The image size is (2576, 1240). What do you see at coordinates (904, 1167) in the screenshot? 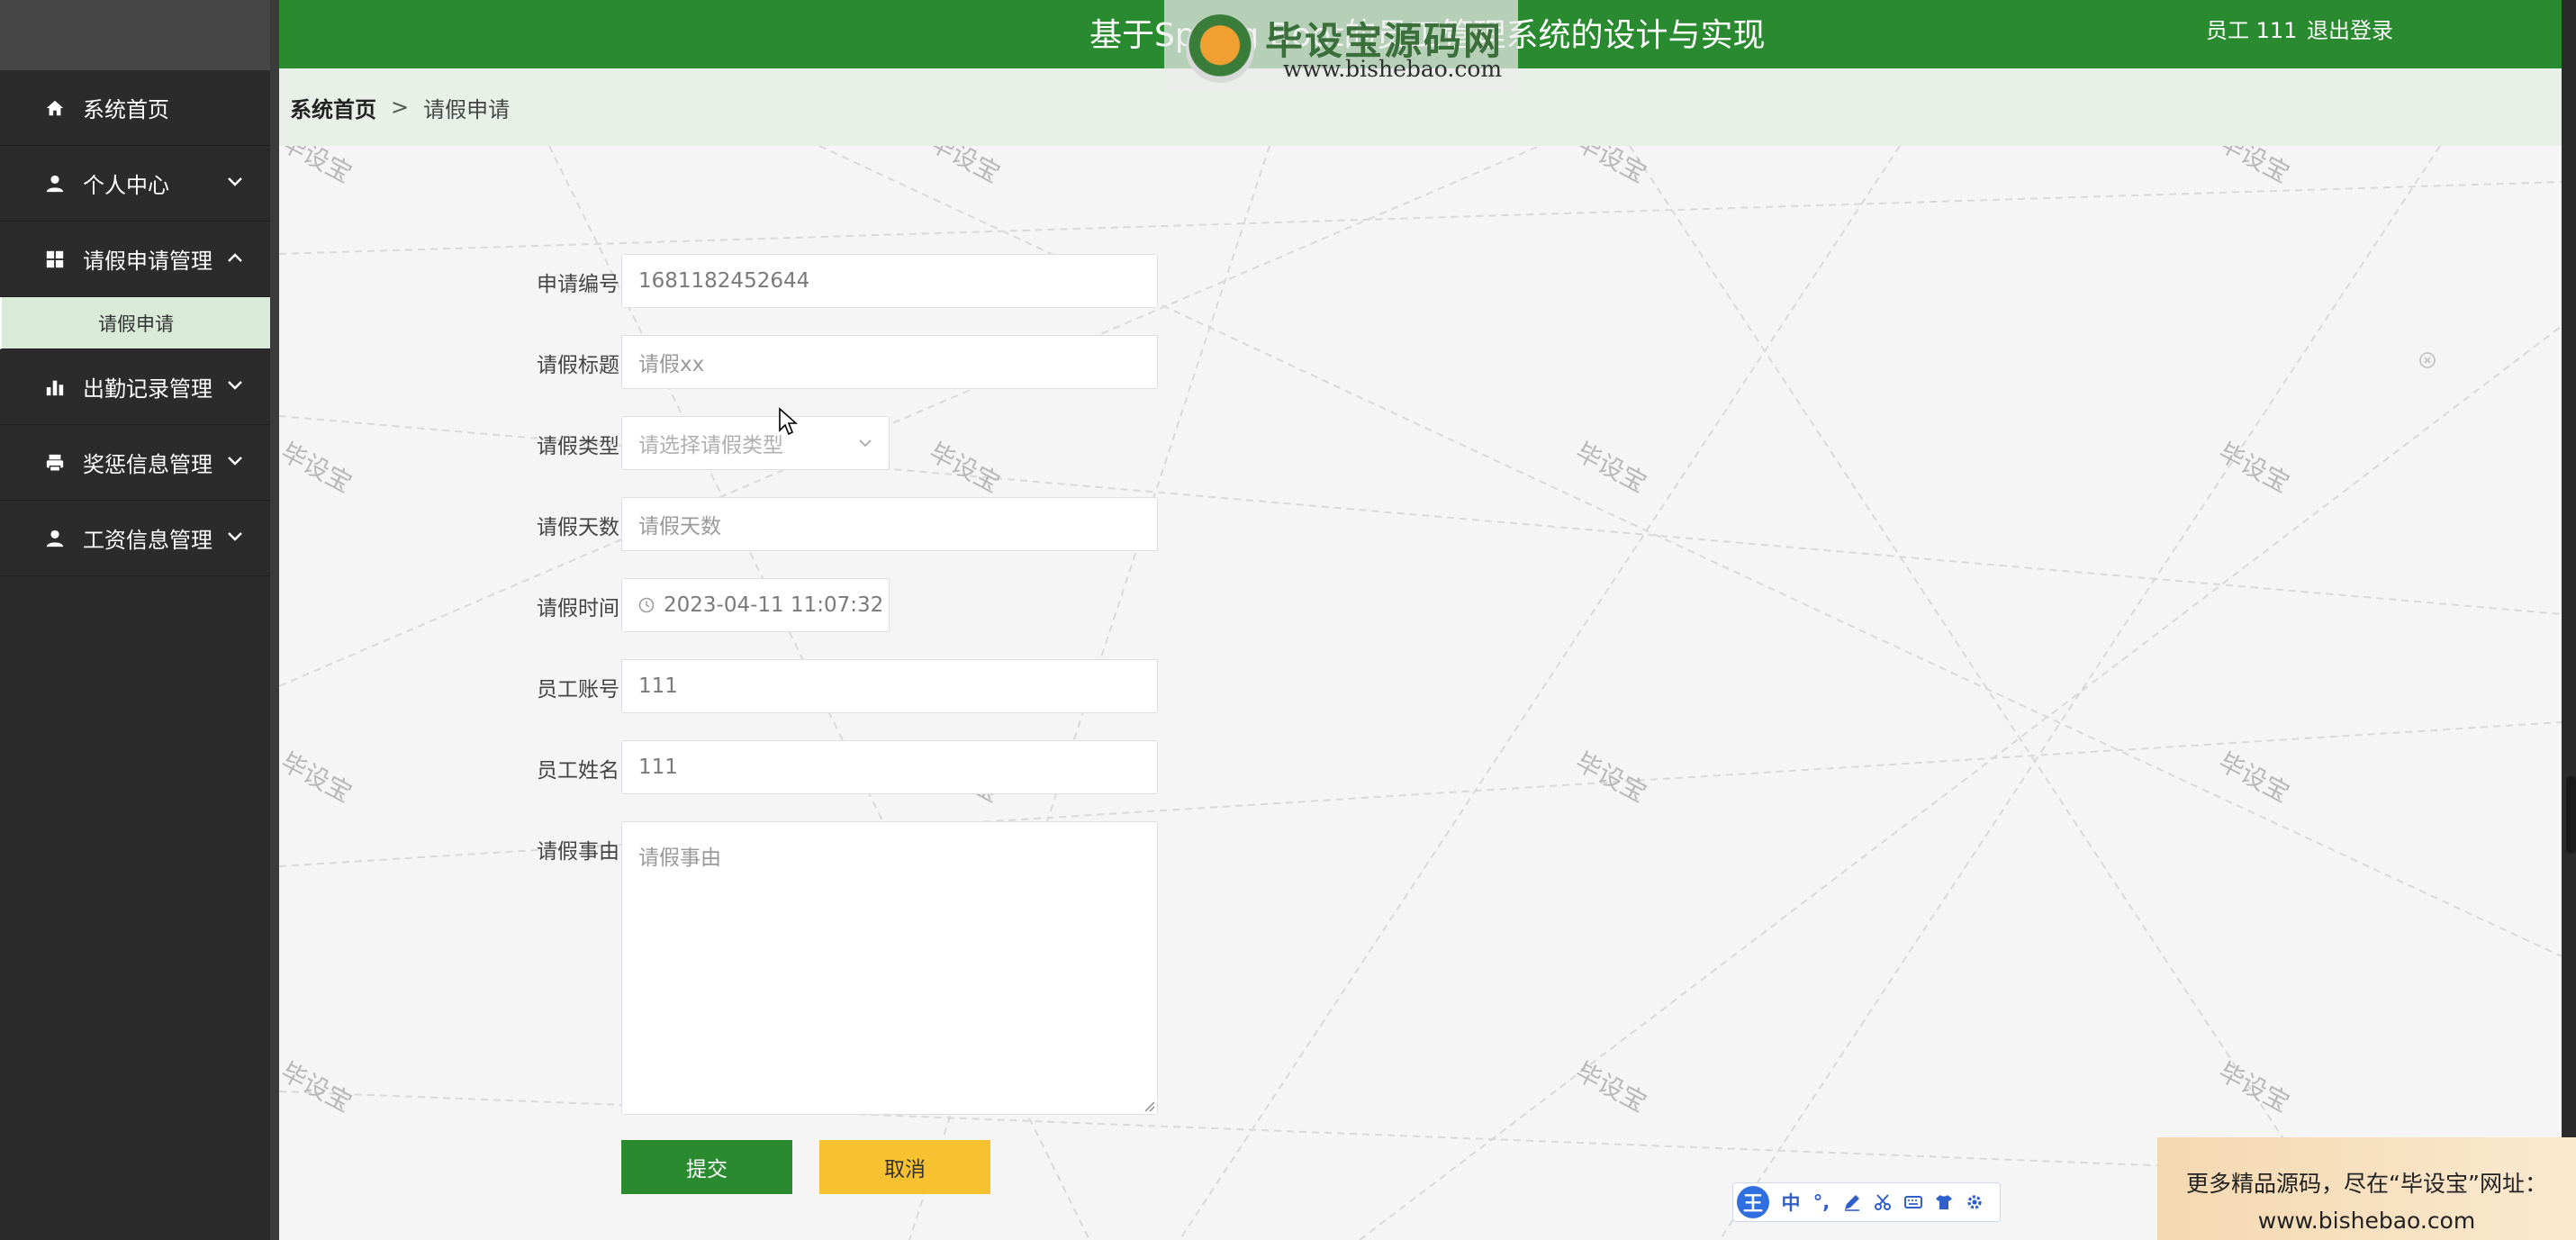
I see `cancel-button: 取消` at bounding box center [904, 1167].